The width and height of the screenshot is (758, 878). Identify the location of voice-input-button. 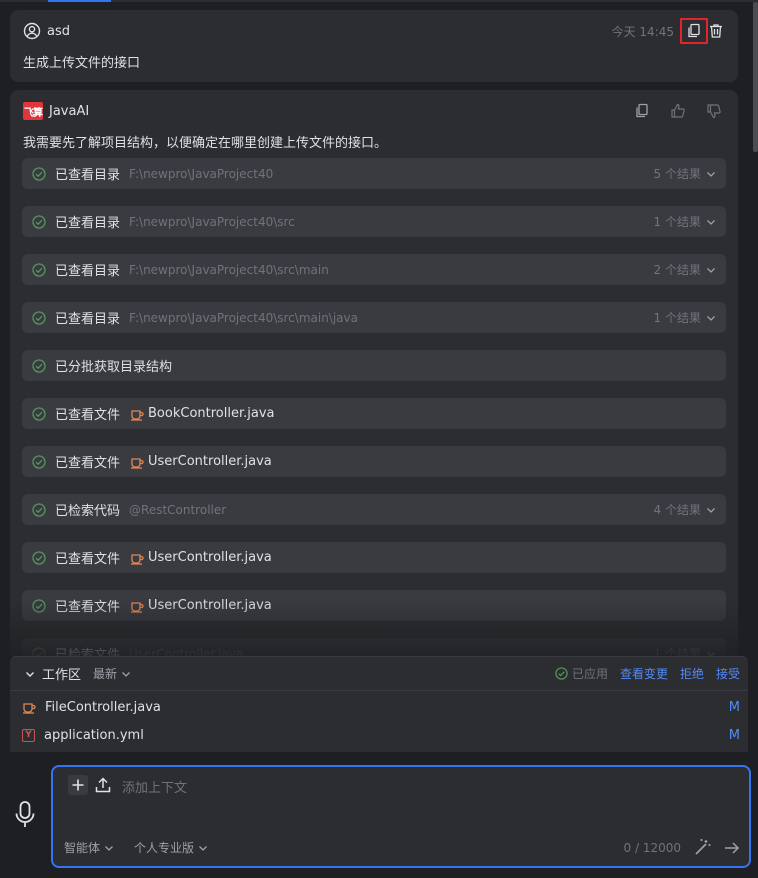
(25, 815).